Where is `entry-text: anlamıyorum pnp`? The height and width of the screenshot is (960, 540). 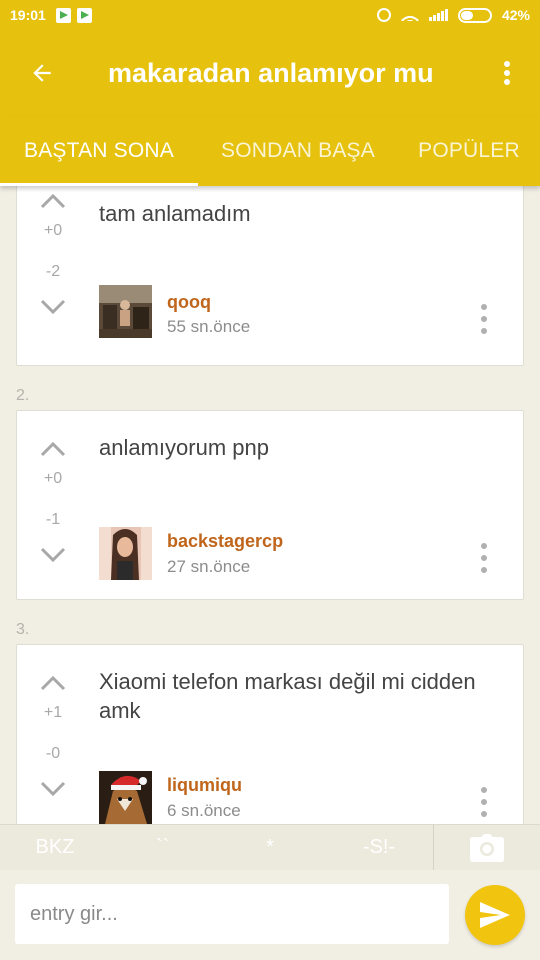
entry-text: anlamıyorum pnp is located at coordinates (184, 447).